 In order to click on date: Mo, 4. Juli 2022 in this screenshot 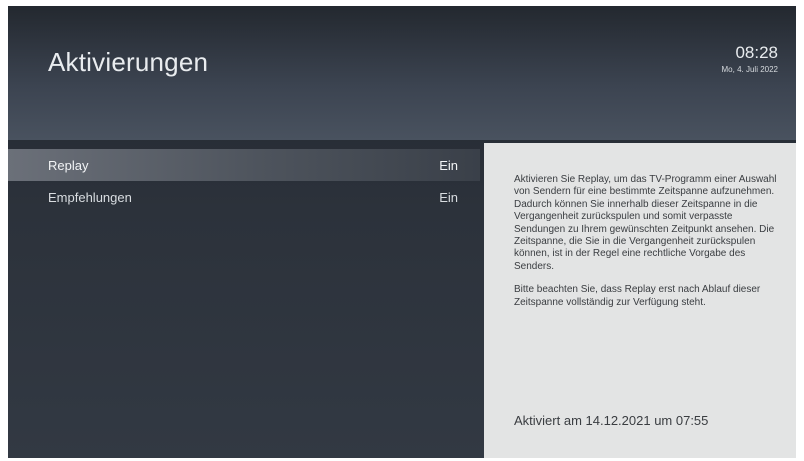, I will do `click(749, 69)`.